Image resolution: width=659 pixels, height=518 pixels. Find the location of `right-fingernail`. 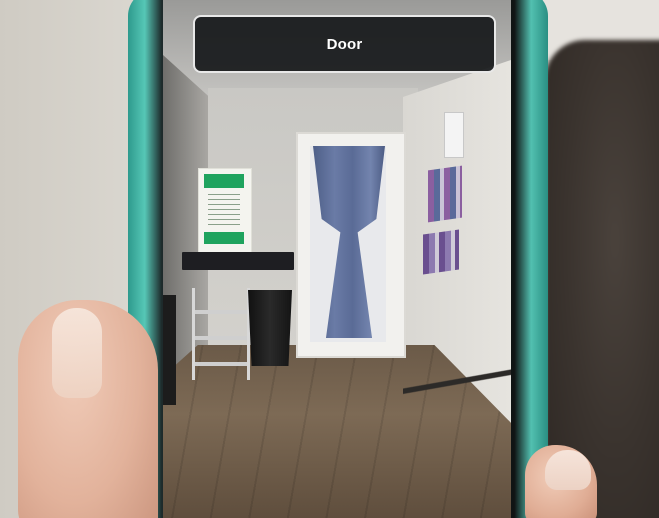

right-fingernail is located at coordinates (568, 470).